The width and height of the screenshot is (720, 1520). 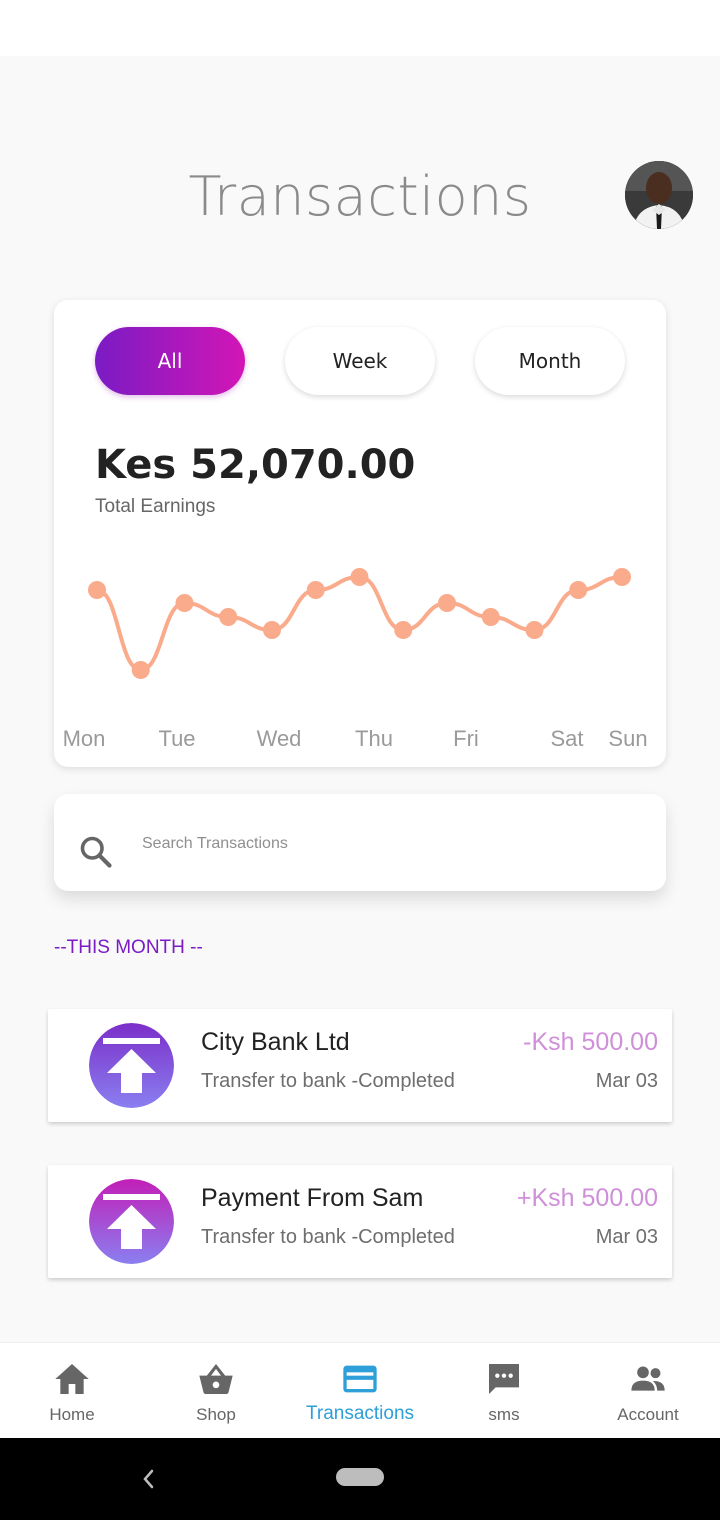 I want to click on chat-icon, so click(x=504, y=1379).